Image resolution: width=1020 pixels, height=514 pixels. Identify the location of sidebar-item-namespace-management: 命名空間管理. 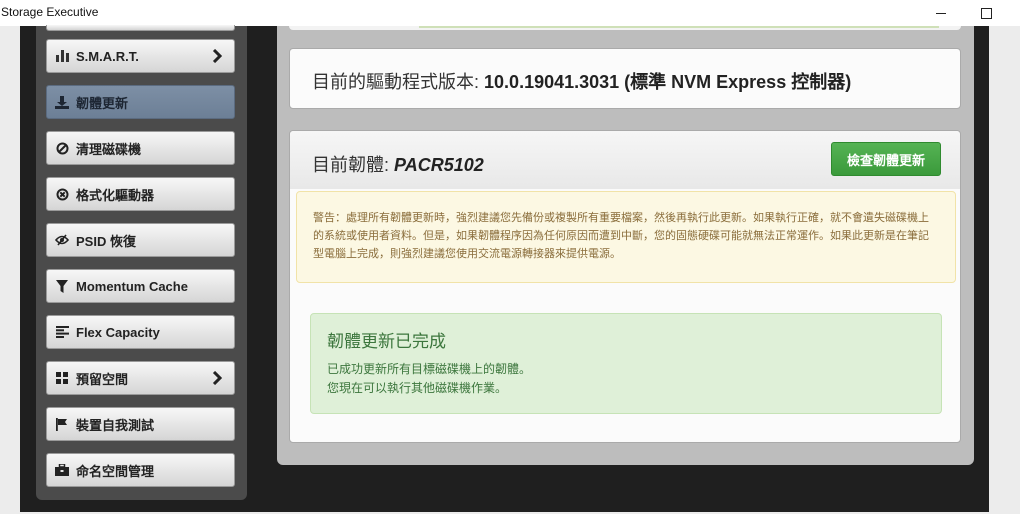
(140, 470).